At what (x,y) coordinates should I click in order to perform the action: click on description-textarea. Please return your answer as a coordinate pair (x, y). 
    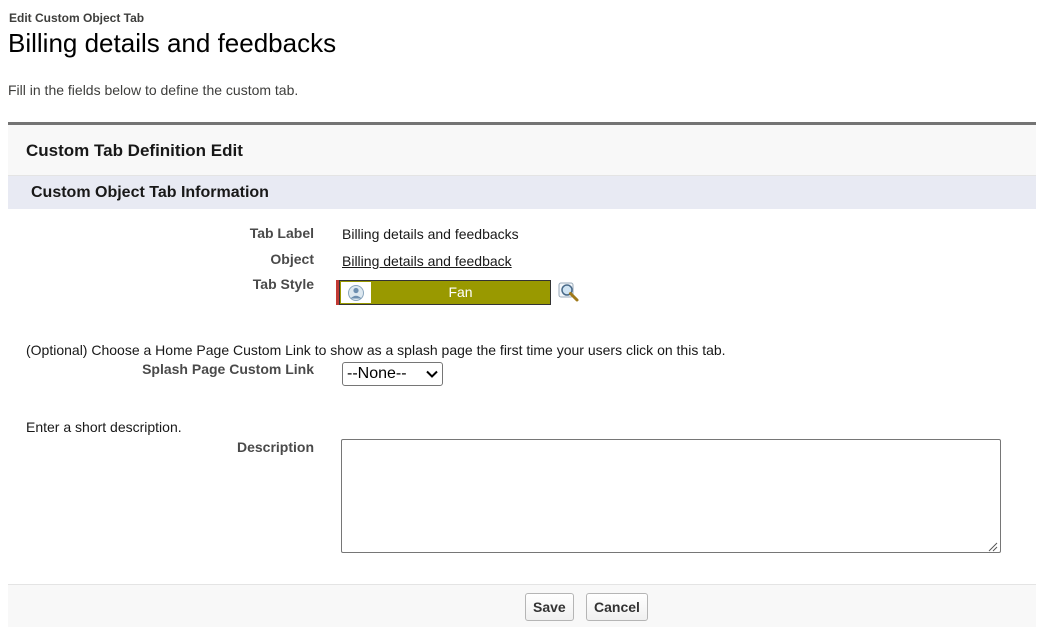
    Looking at the image, I should click on (671, 496).